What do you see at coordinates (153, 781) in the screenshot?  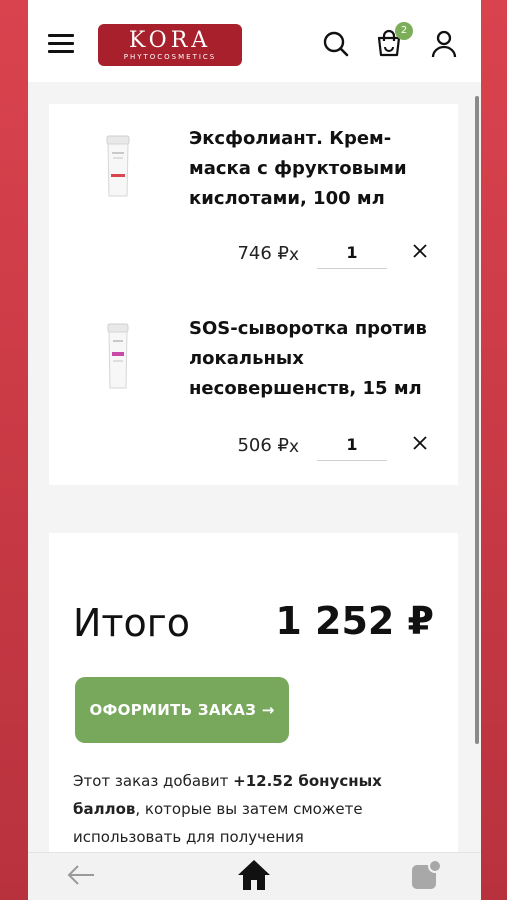 I see `bonus-prefix: Этот заказ добавит` at bounding box center [153, 781].